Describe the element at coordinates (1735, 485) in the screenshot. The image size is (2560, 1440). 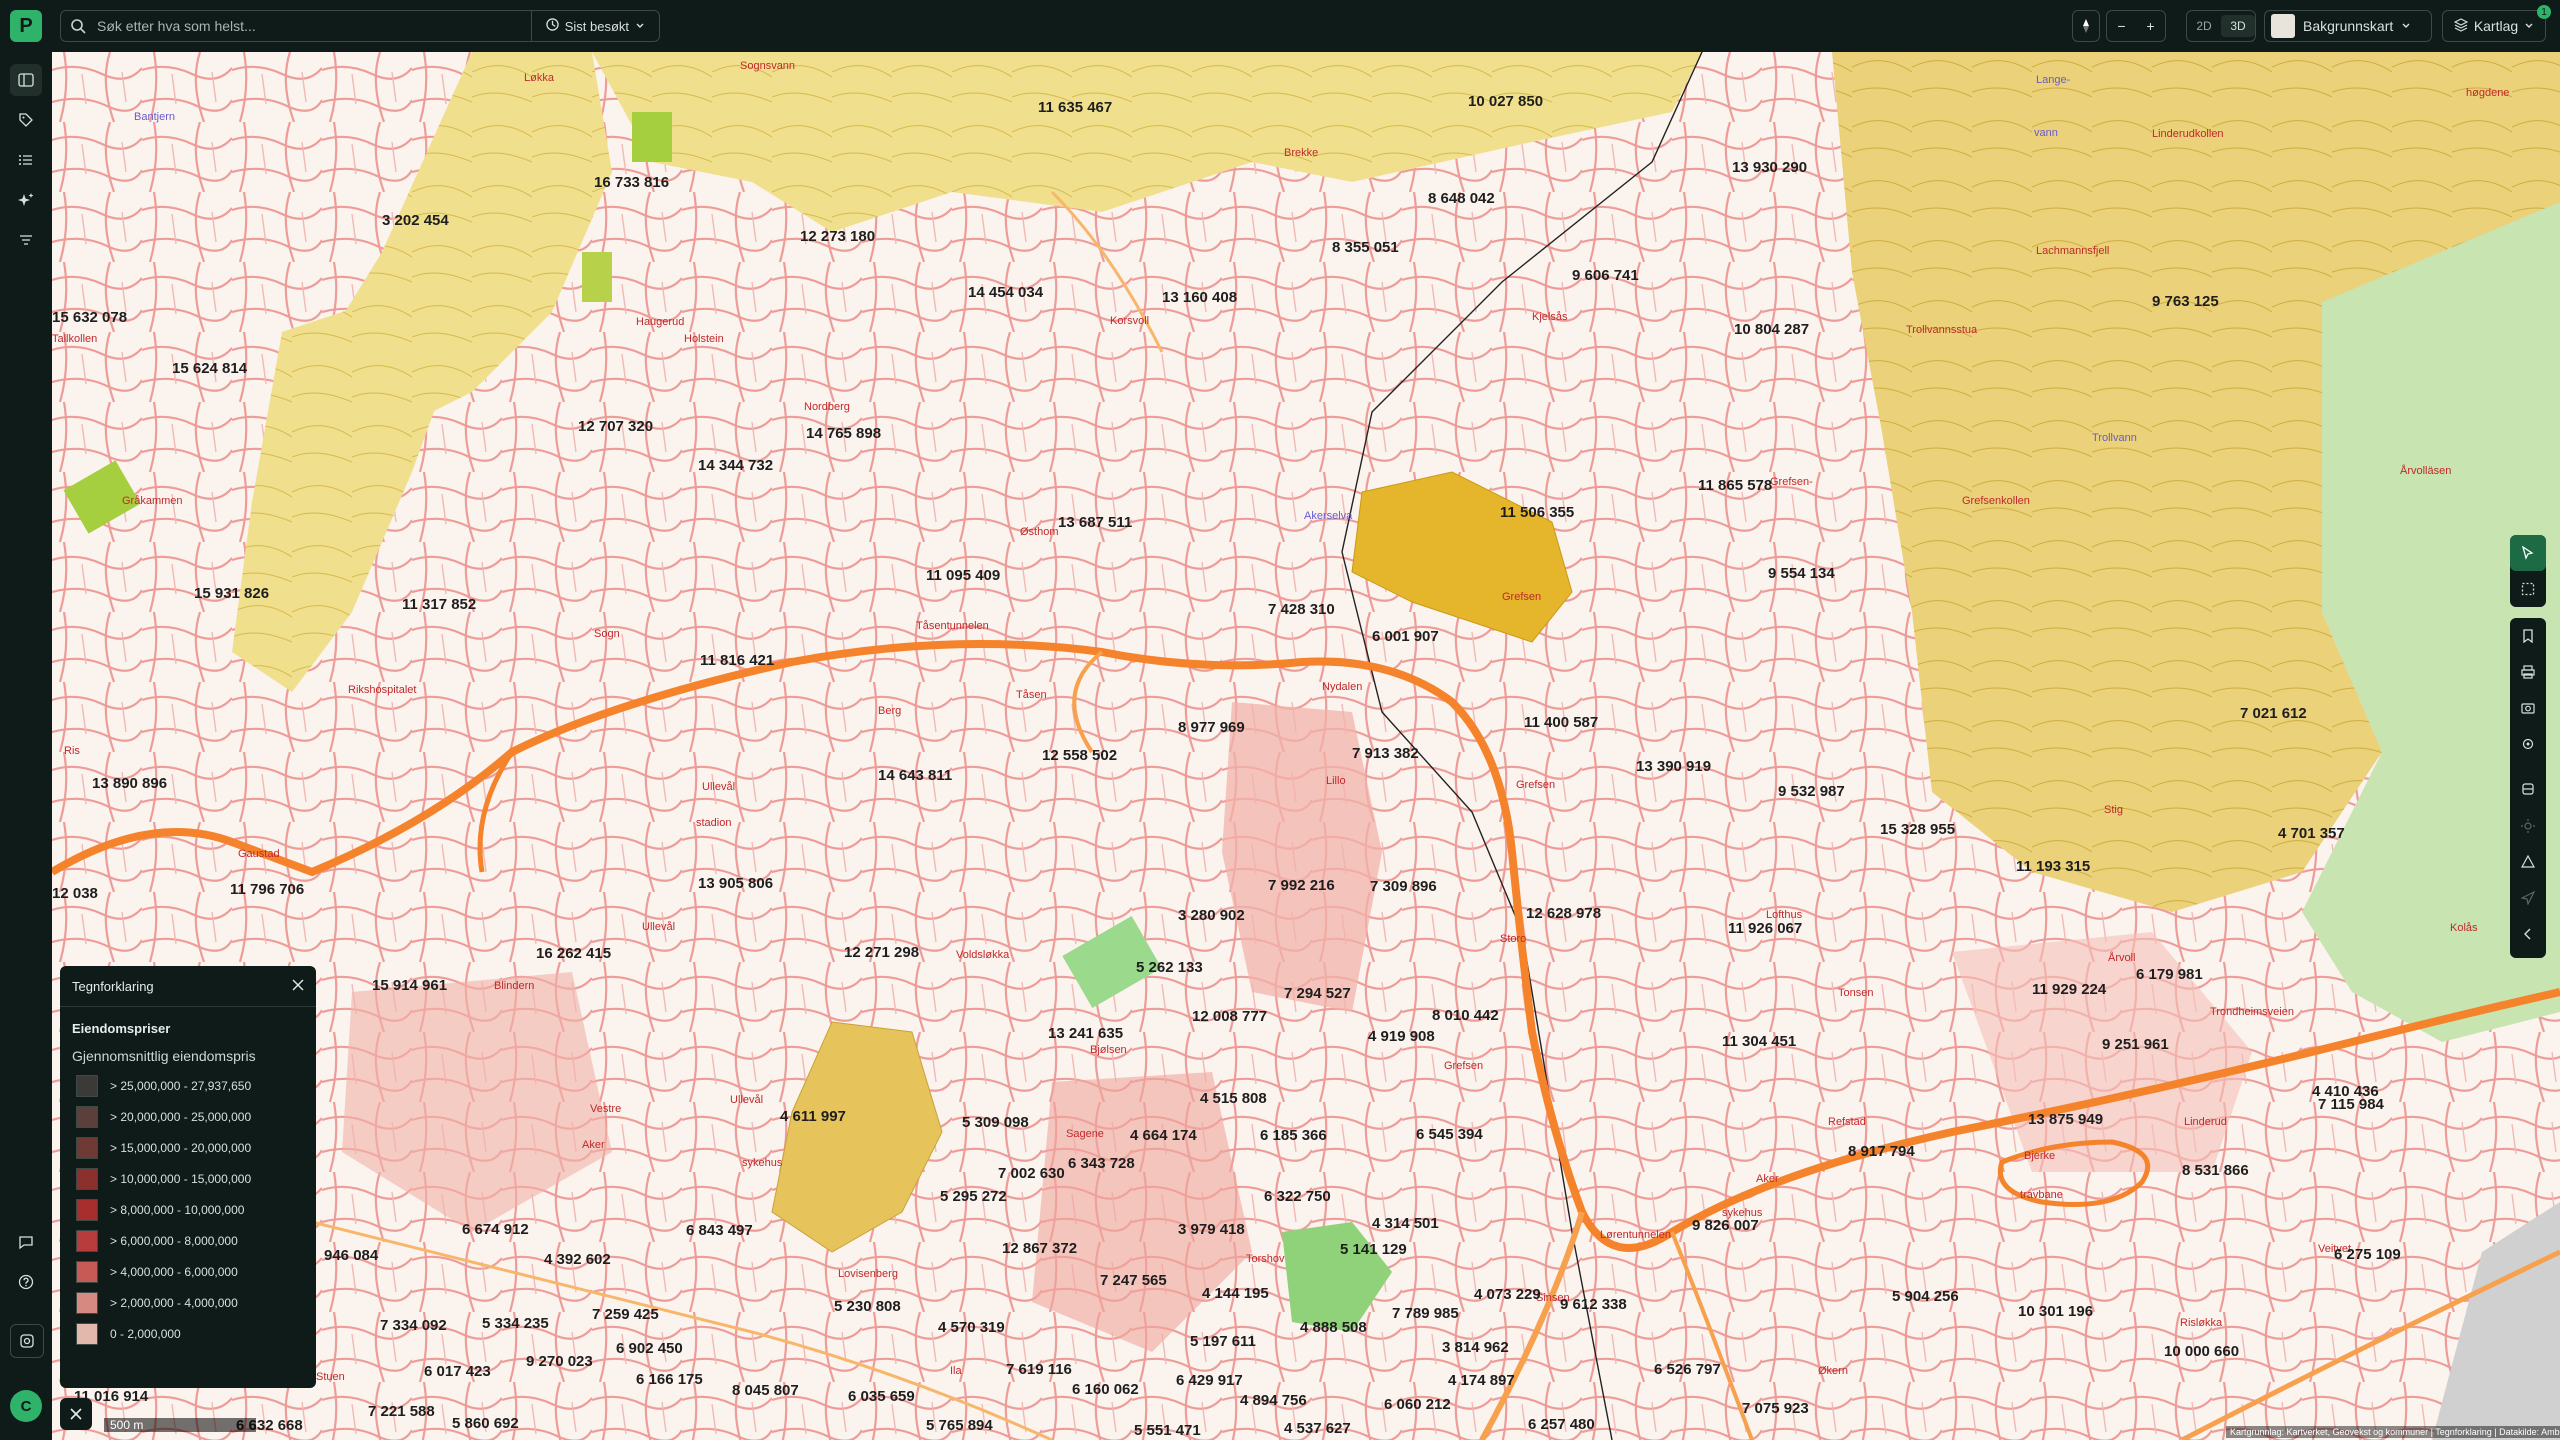
I see `price-label: 11 865 578` at that location.